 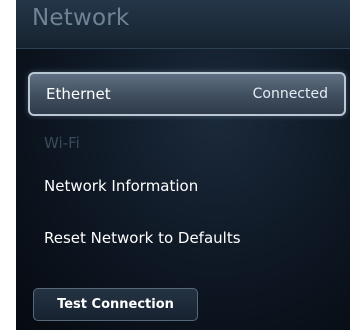 I want to click on test-connection-button: Test Connection, so click(x=115, y=304).